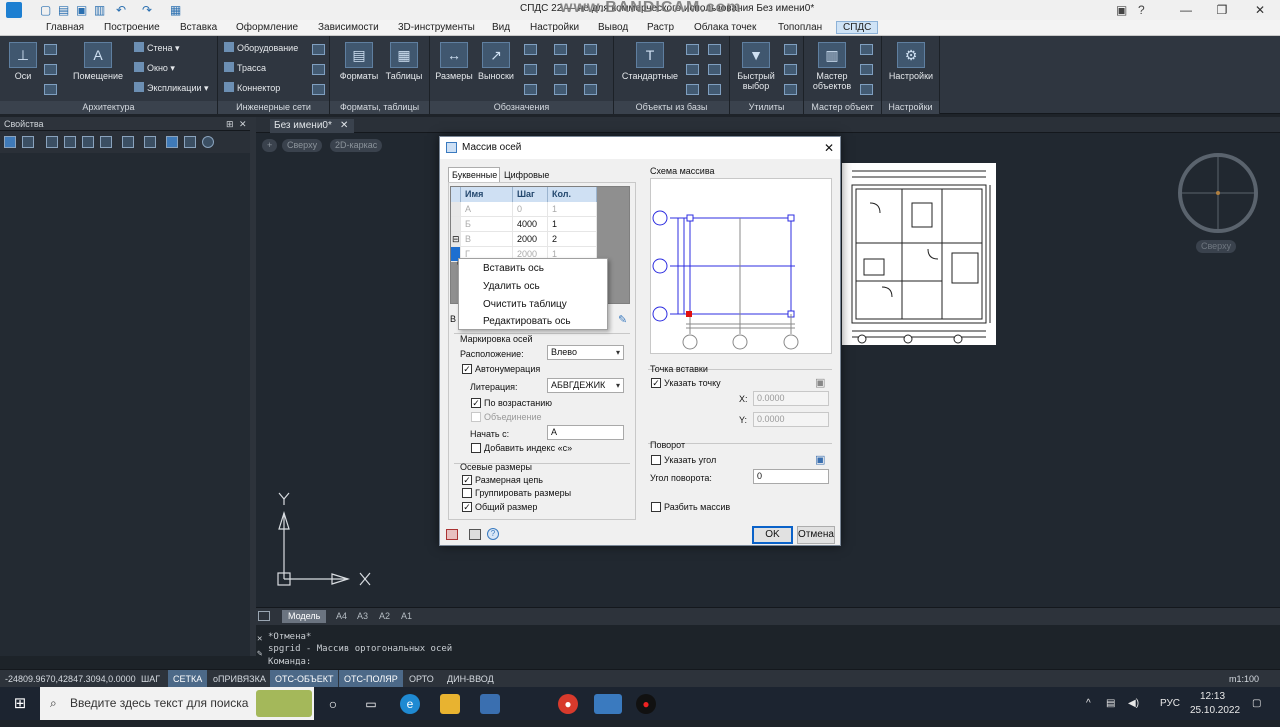 The width and height of the screenshot is (1280, 727). What do you see at coordinates (613, 27) in the screenshot?
I see `tab-output: Вывод` at bounding box center [613, 27].